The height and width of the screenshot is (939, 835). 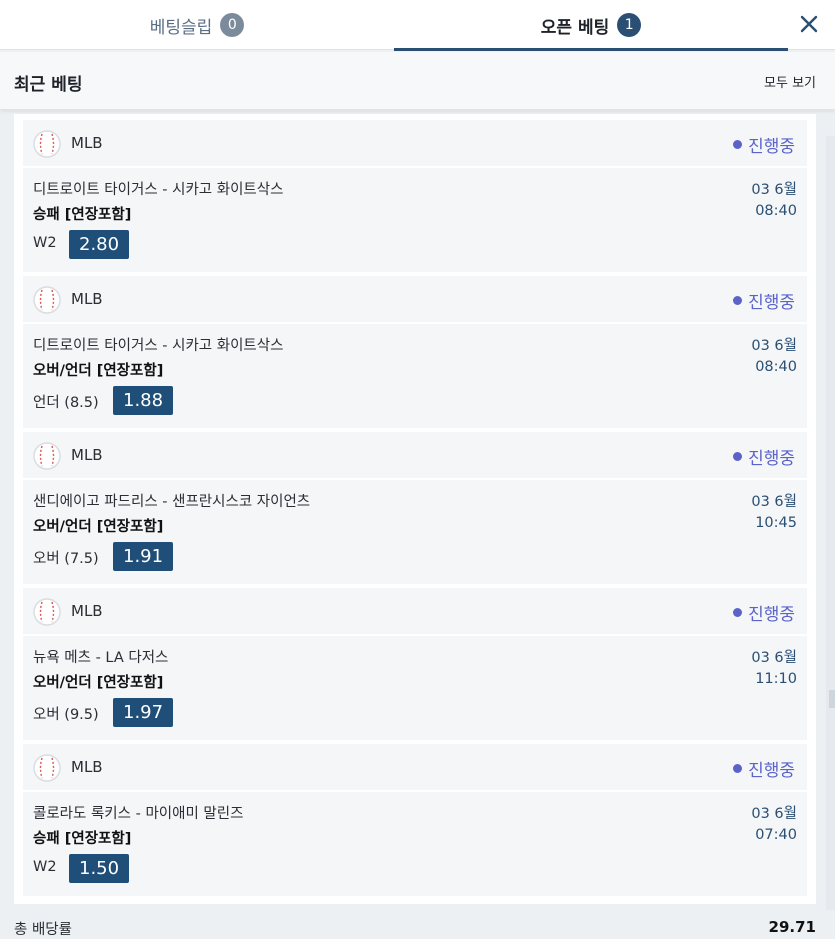 What do you see at coordinates (776, 679) in the screenshot?
I see `bet-time: 11:10` at bounding box center [776, 679].